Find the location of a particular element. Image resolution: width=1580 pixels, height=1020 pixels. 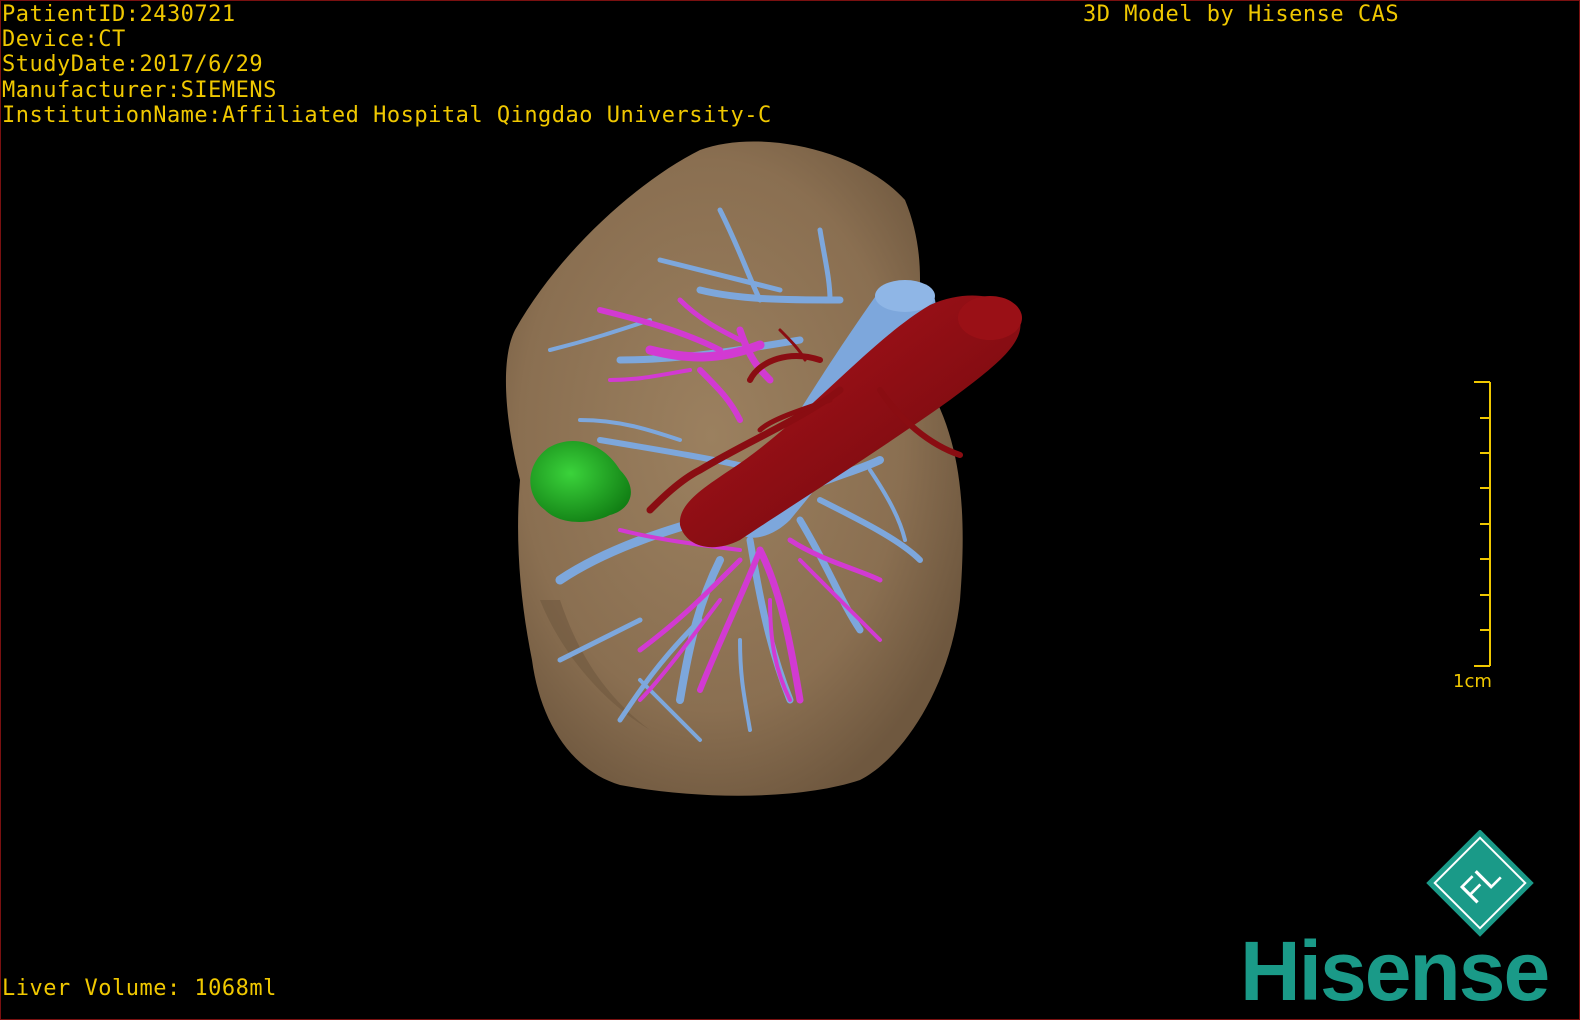

ivc-opening is located at coordinates (990, 318).